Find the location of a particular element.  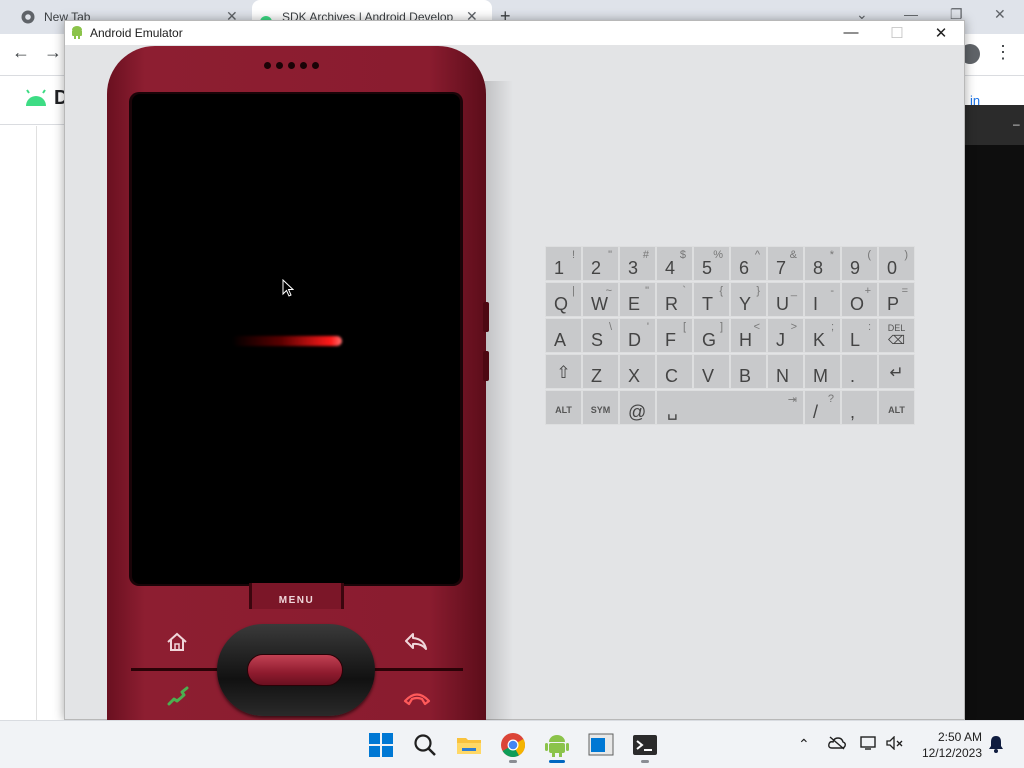

terminal-icon is located at coordinates (645, 745).